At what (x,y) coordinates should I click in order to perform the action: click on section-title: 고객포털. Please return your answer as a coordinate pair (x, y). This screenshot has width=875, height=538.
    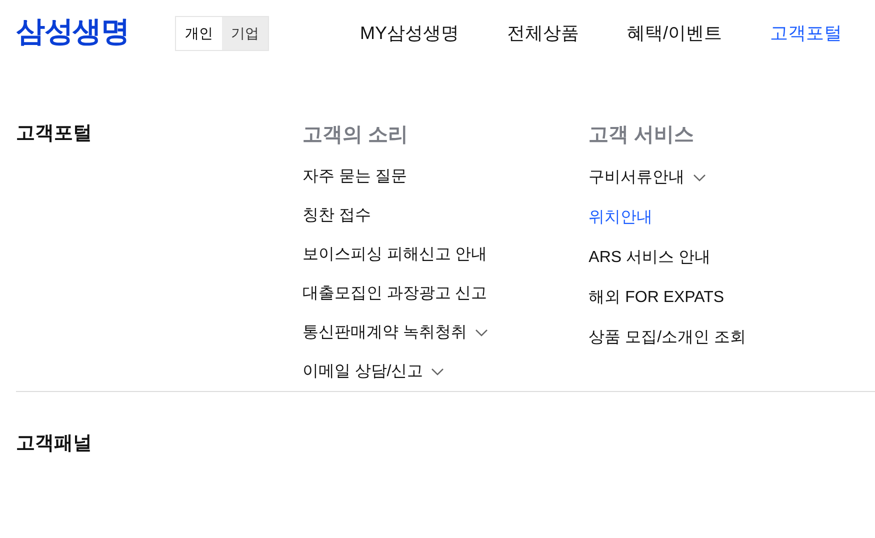
    Looking at the image, I should click on (54, 133).